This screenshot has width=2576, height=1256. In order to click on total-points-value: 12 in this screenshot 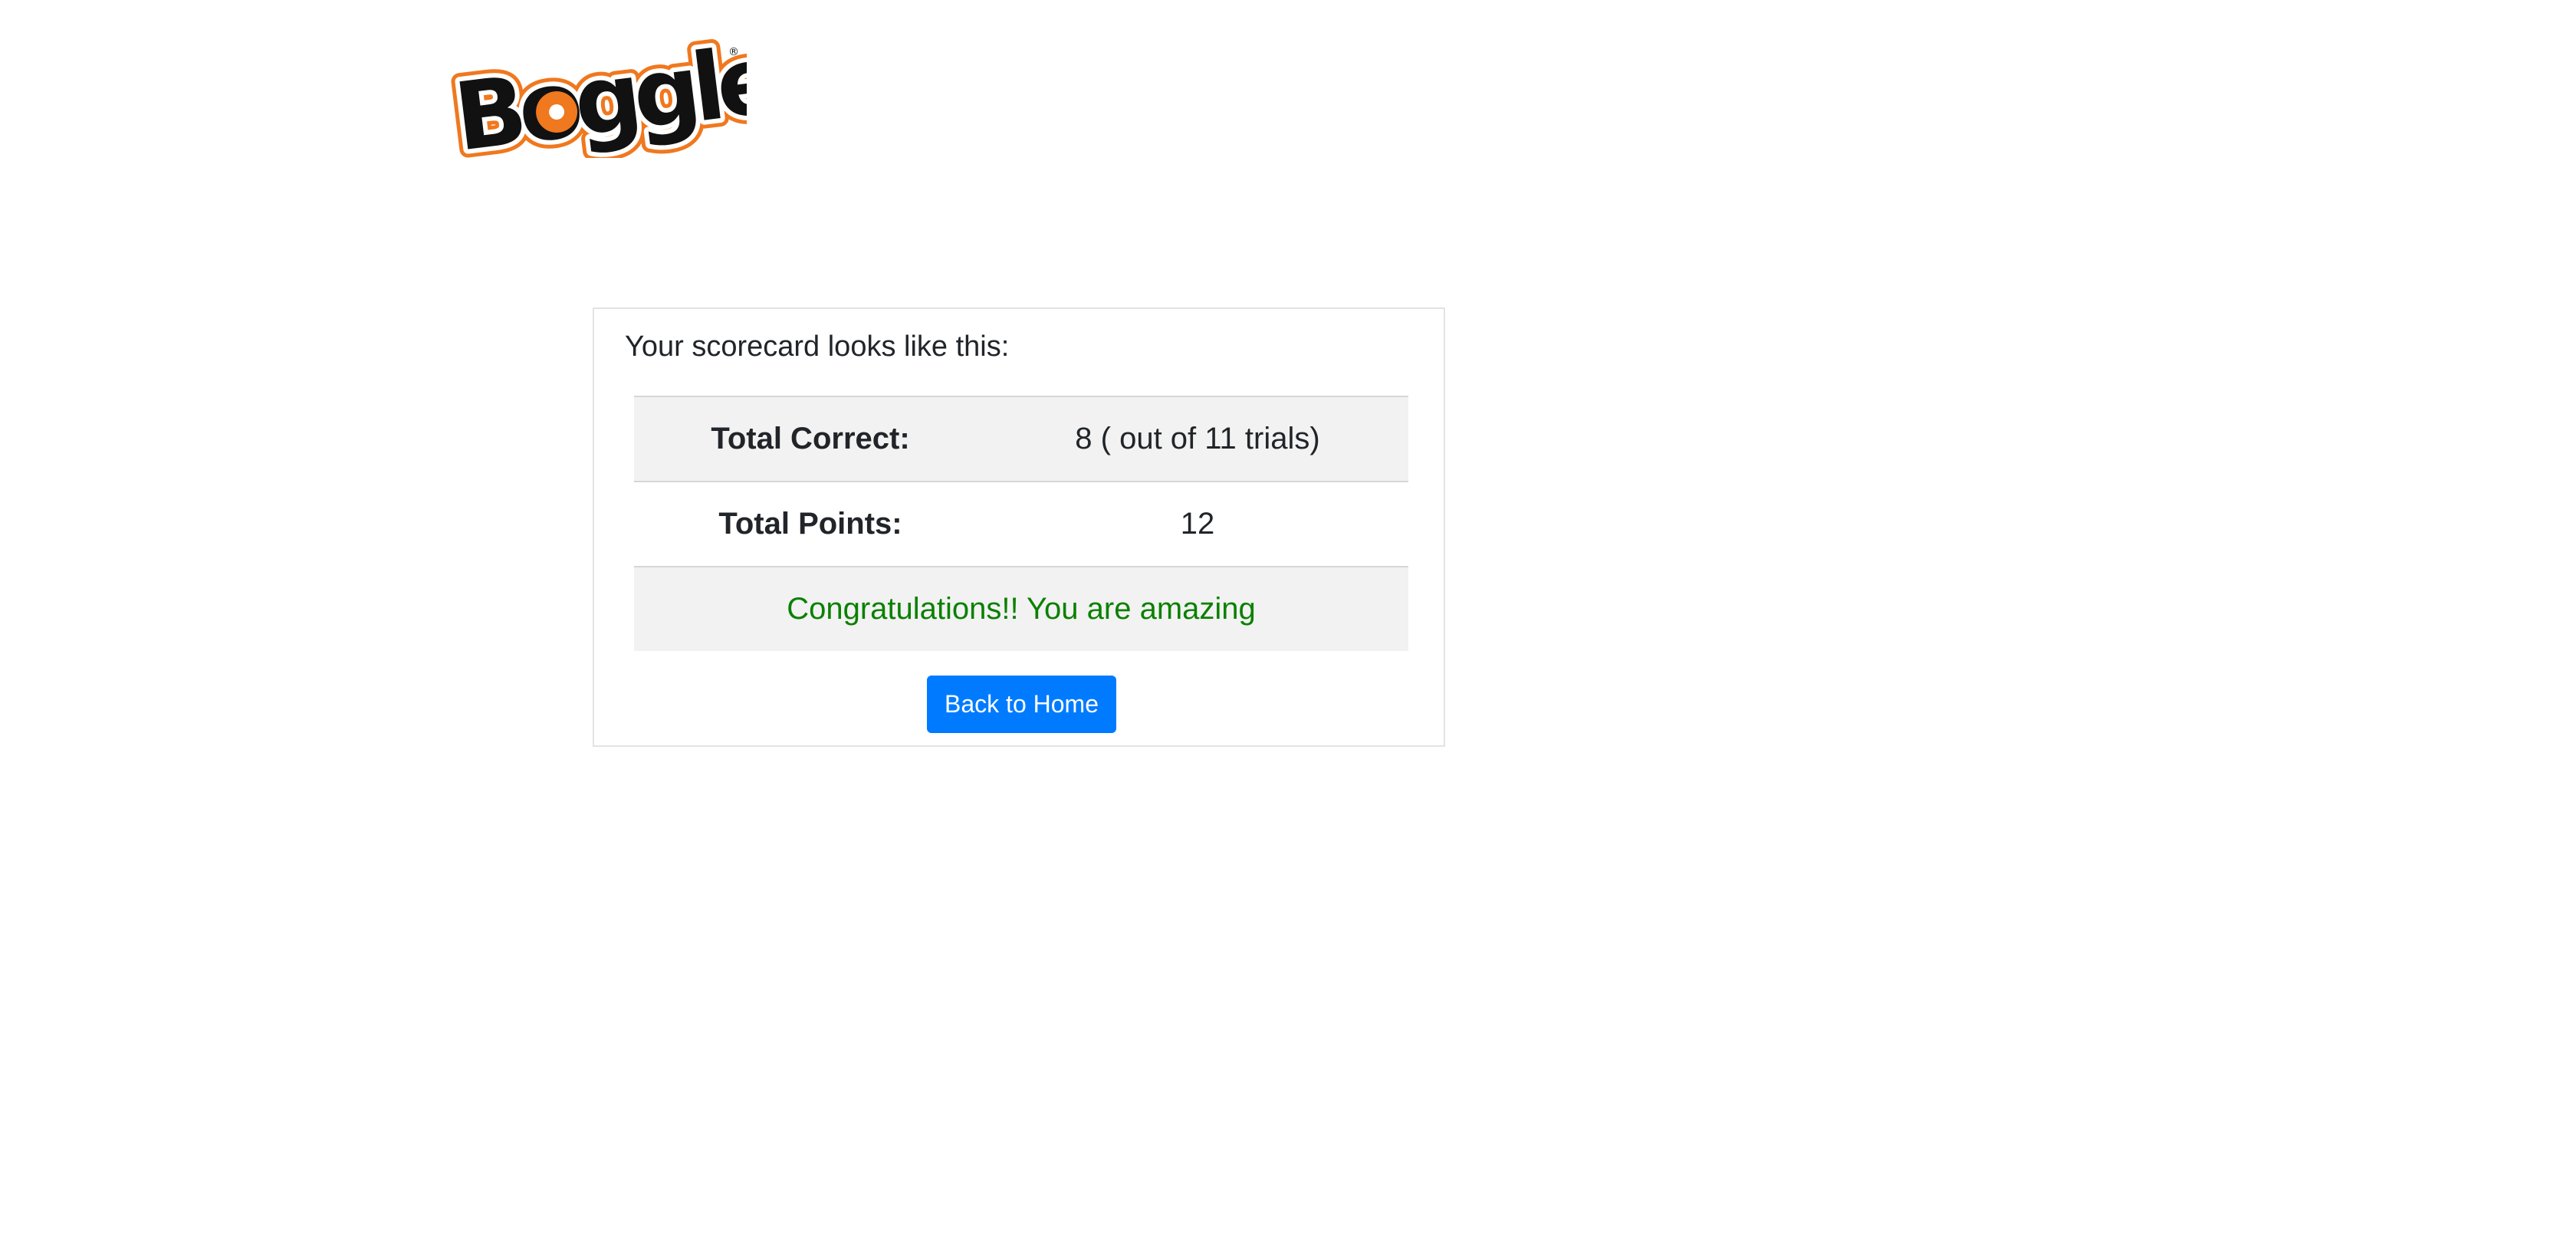, I will do `click(1198, 524)`.